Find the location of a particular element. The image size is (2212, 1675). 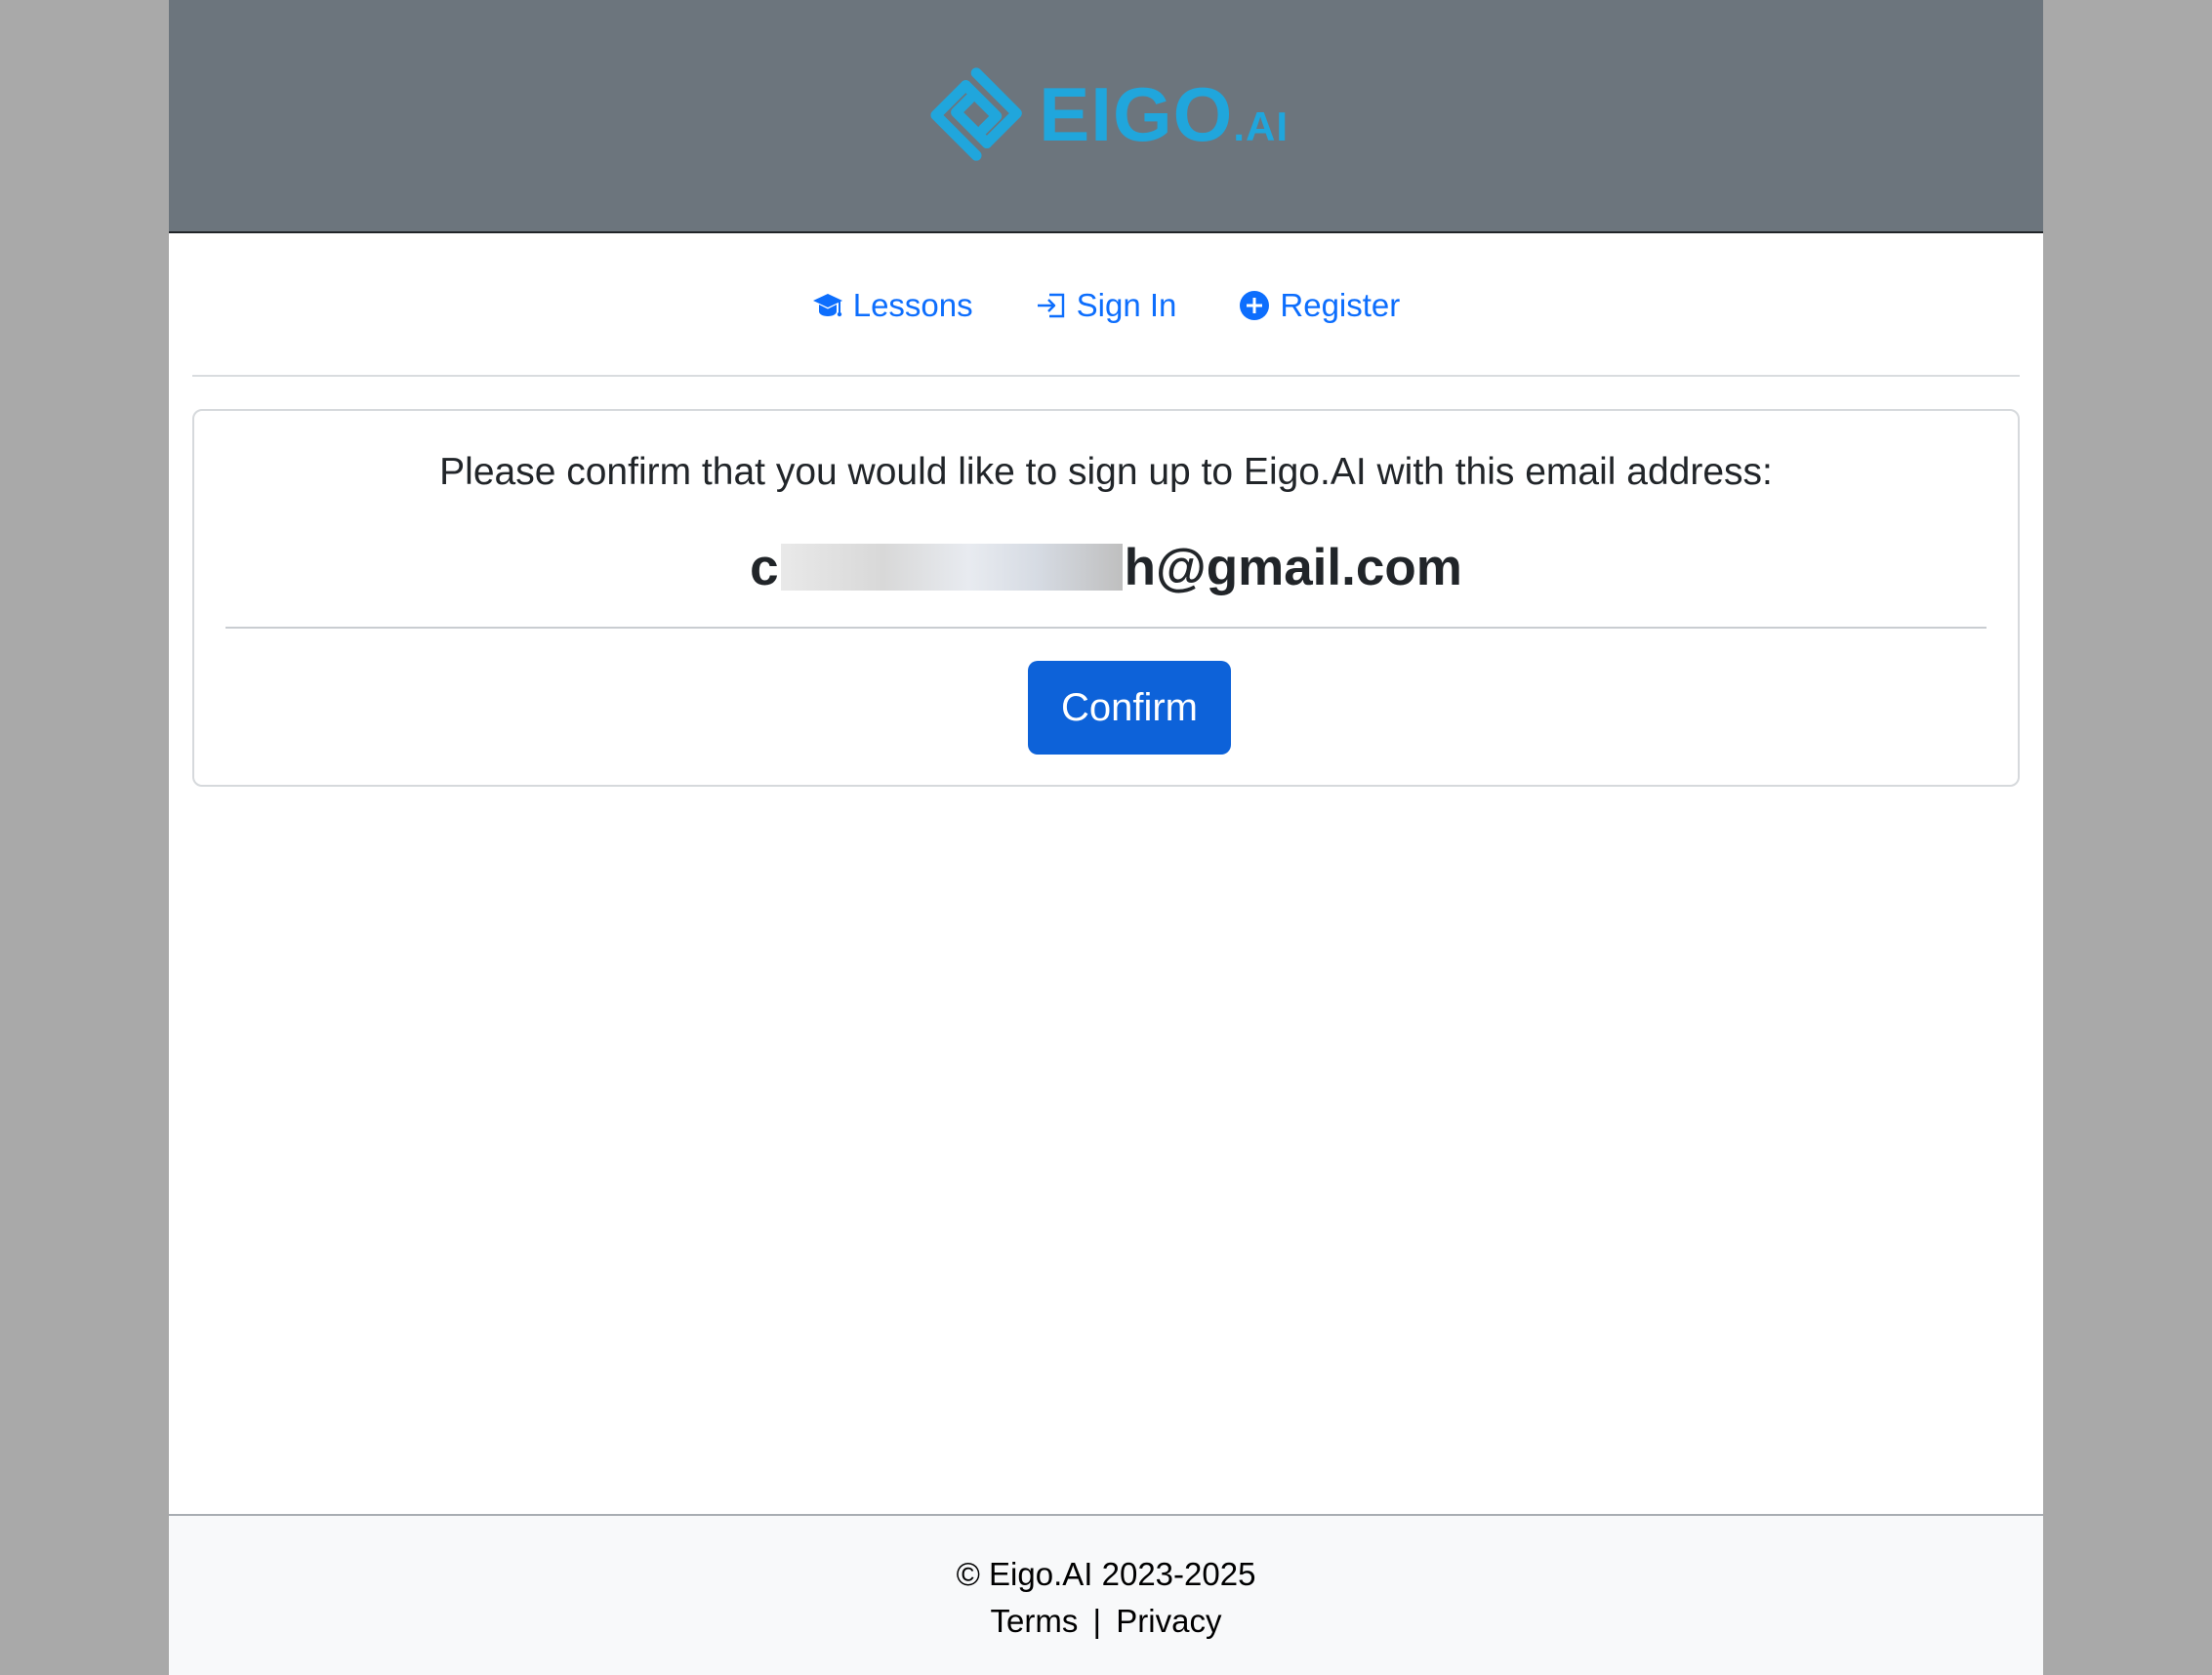

eigo-diamond-logo-icon is located at coordinates (976, 114).